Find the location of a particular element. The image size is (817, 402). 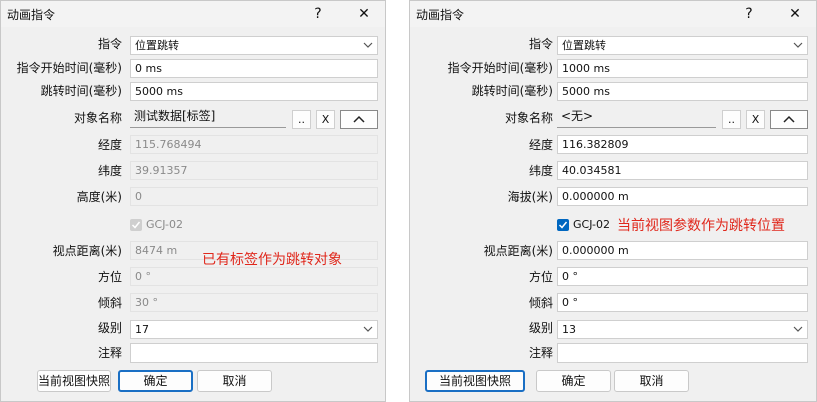

annotation-text: 当前视图参数作为跳转位置 is located at coordinates (701, 226).